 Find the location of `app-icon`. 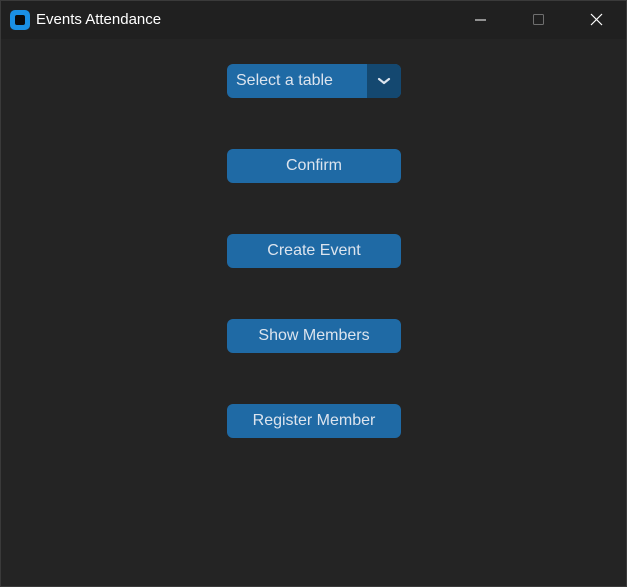

app-icon is located at coordinates (20, 20).